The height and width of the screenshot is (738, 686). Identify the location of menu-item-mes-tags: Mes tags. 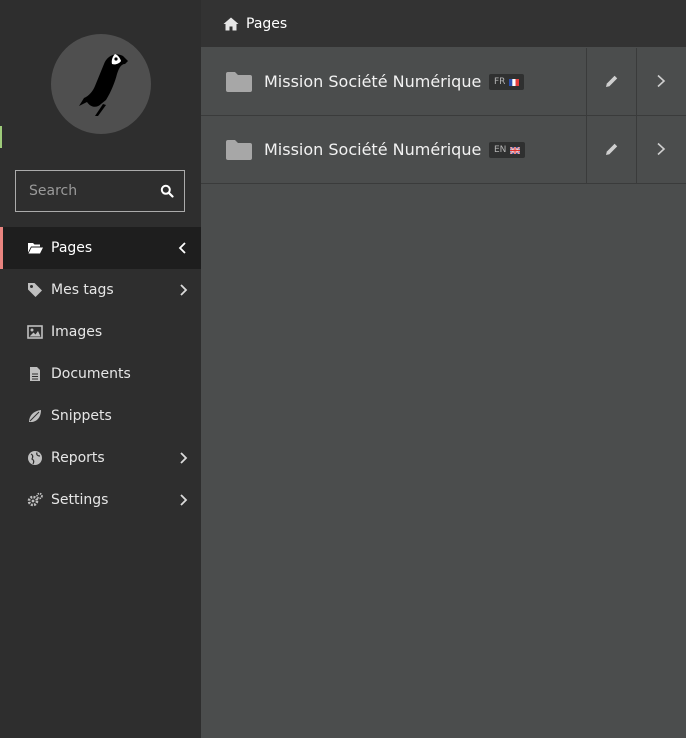
(100, 290).